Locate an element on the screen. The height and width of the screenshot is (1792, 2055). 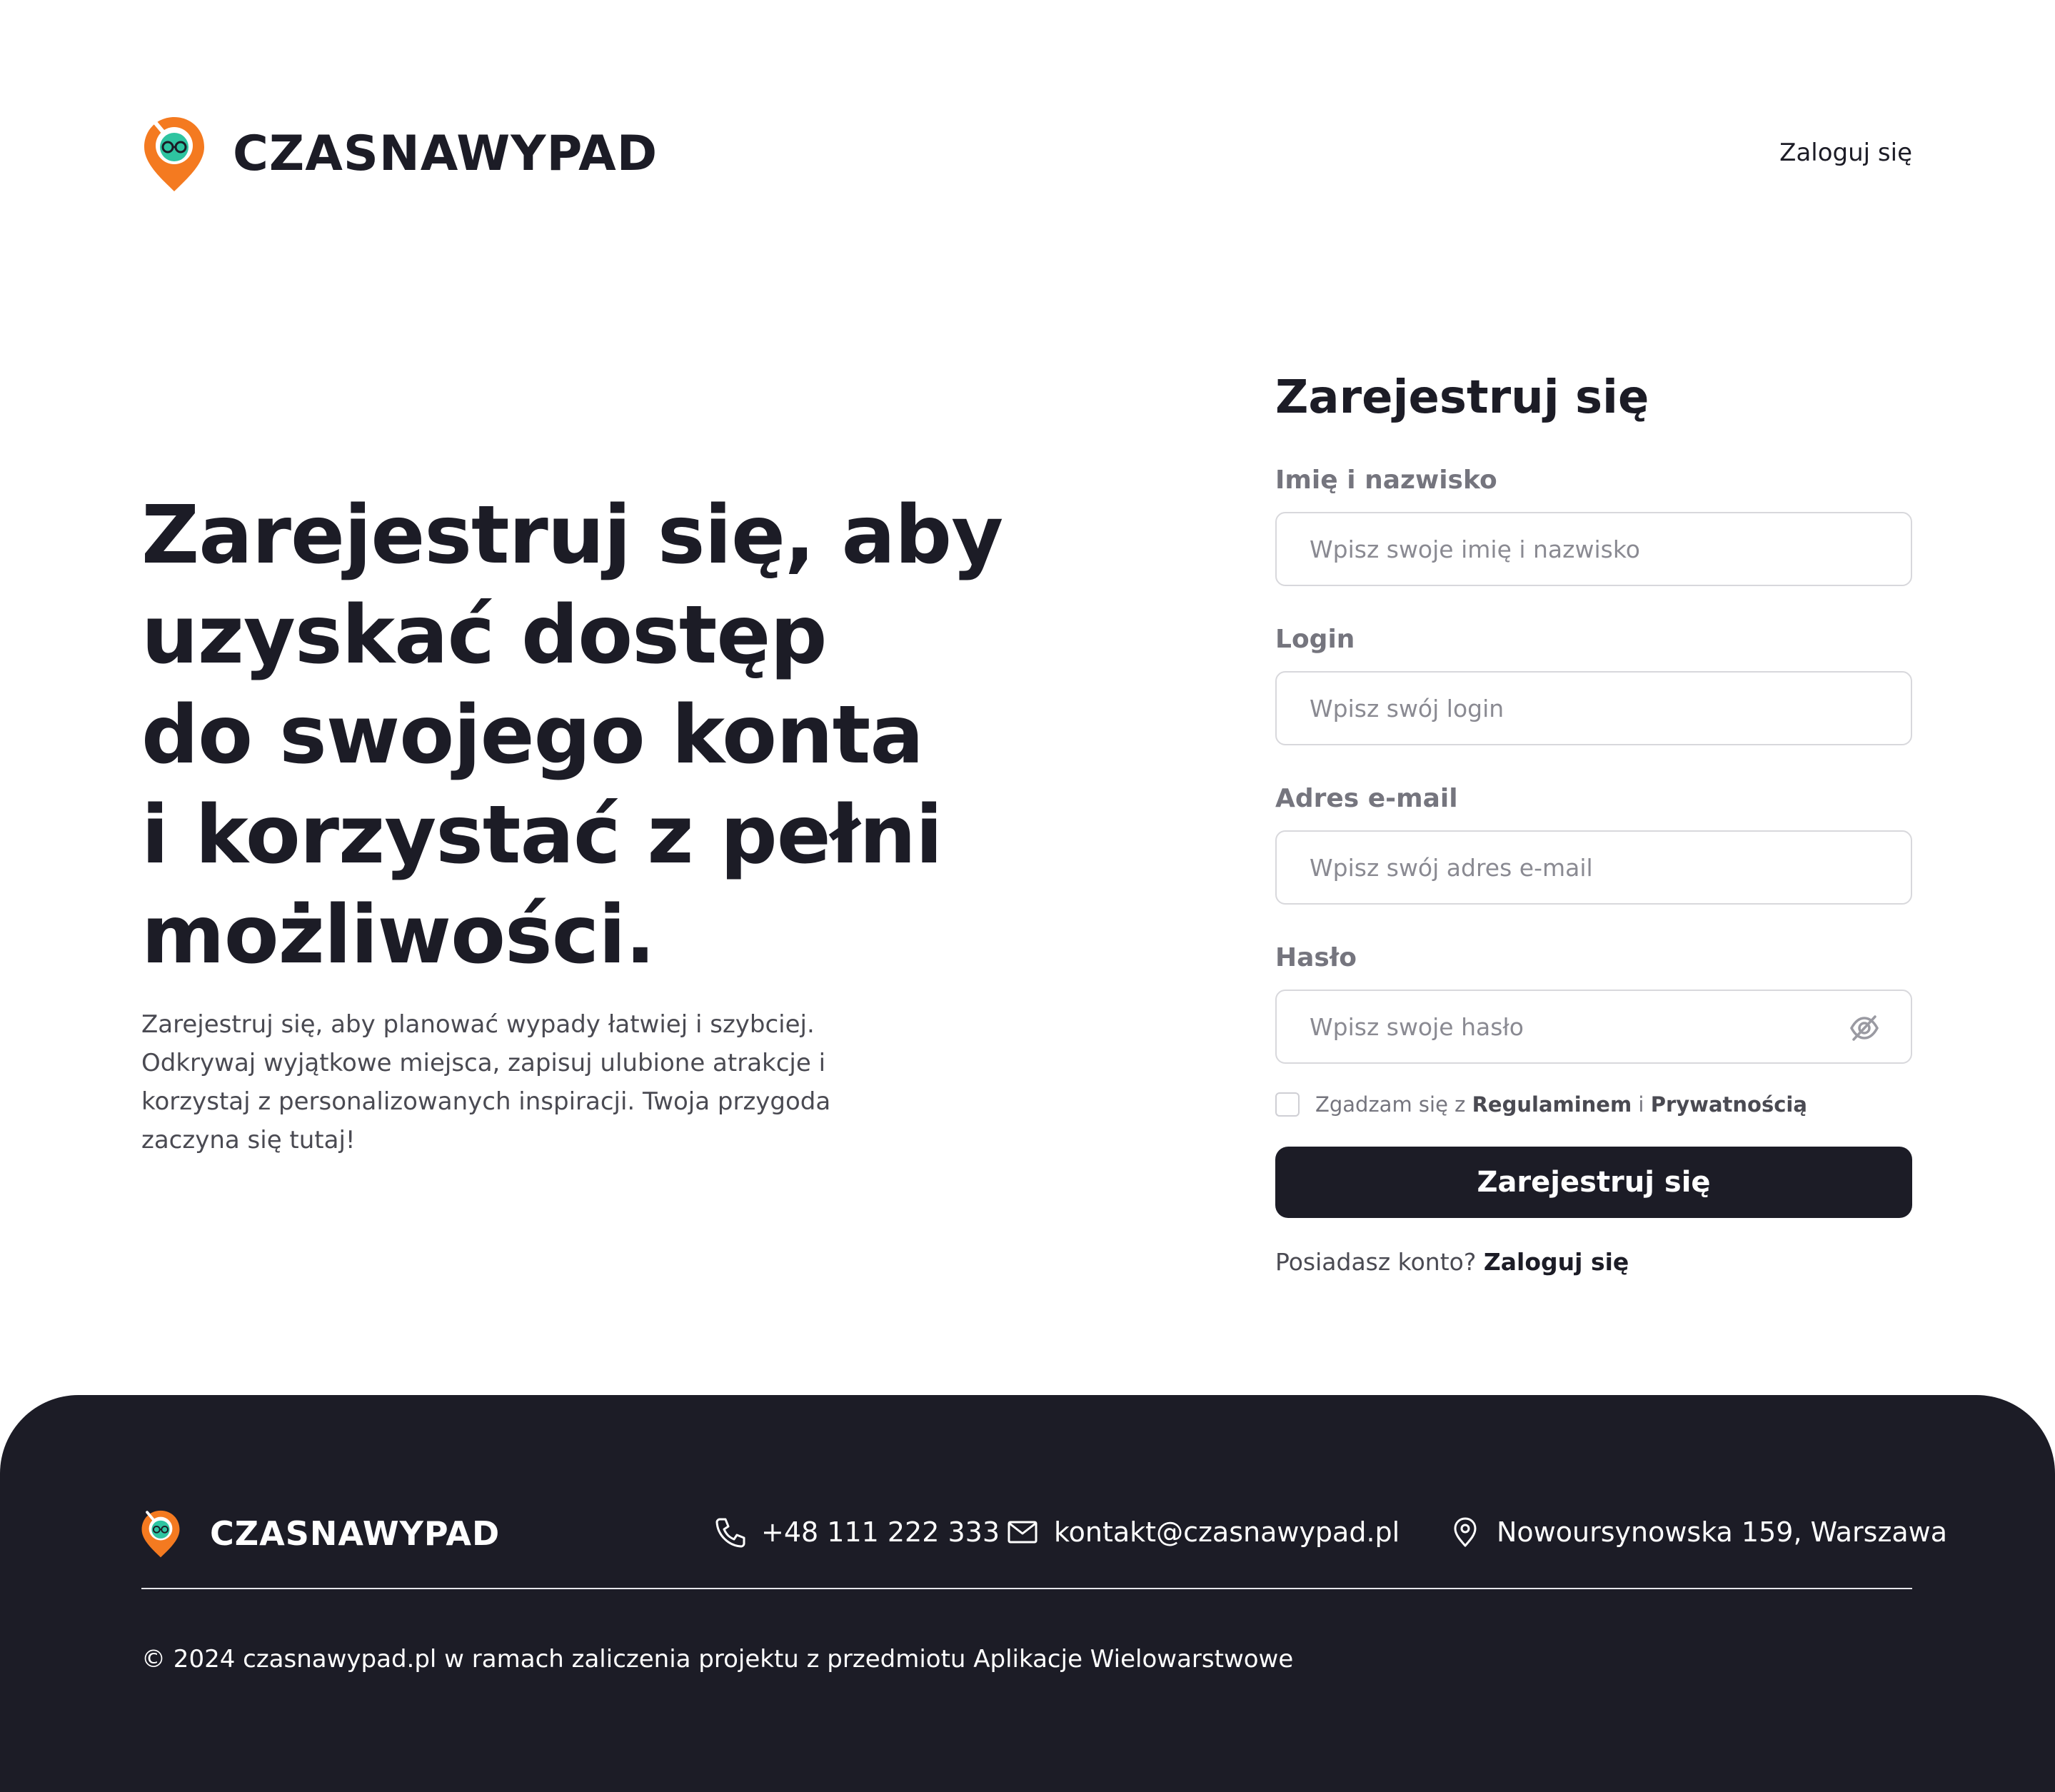
fullname-label: Imię i nazwisko is located at coordinates (1386, 480).